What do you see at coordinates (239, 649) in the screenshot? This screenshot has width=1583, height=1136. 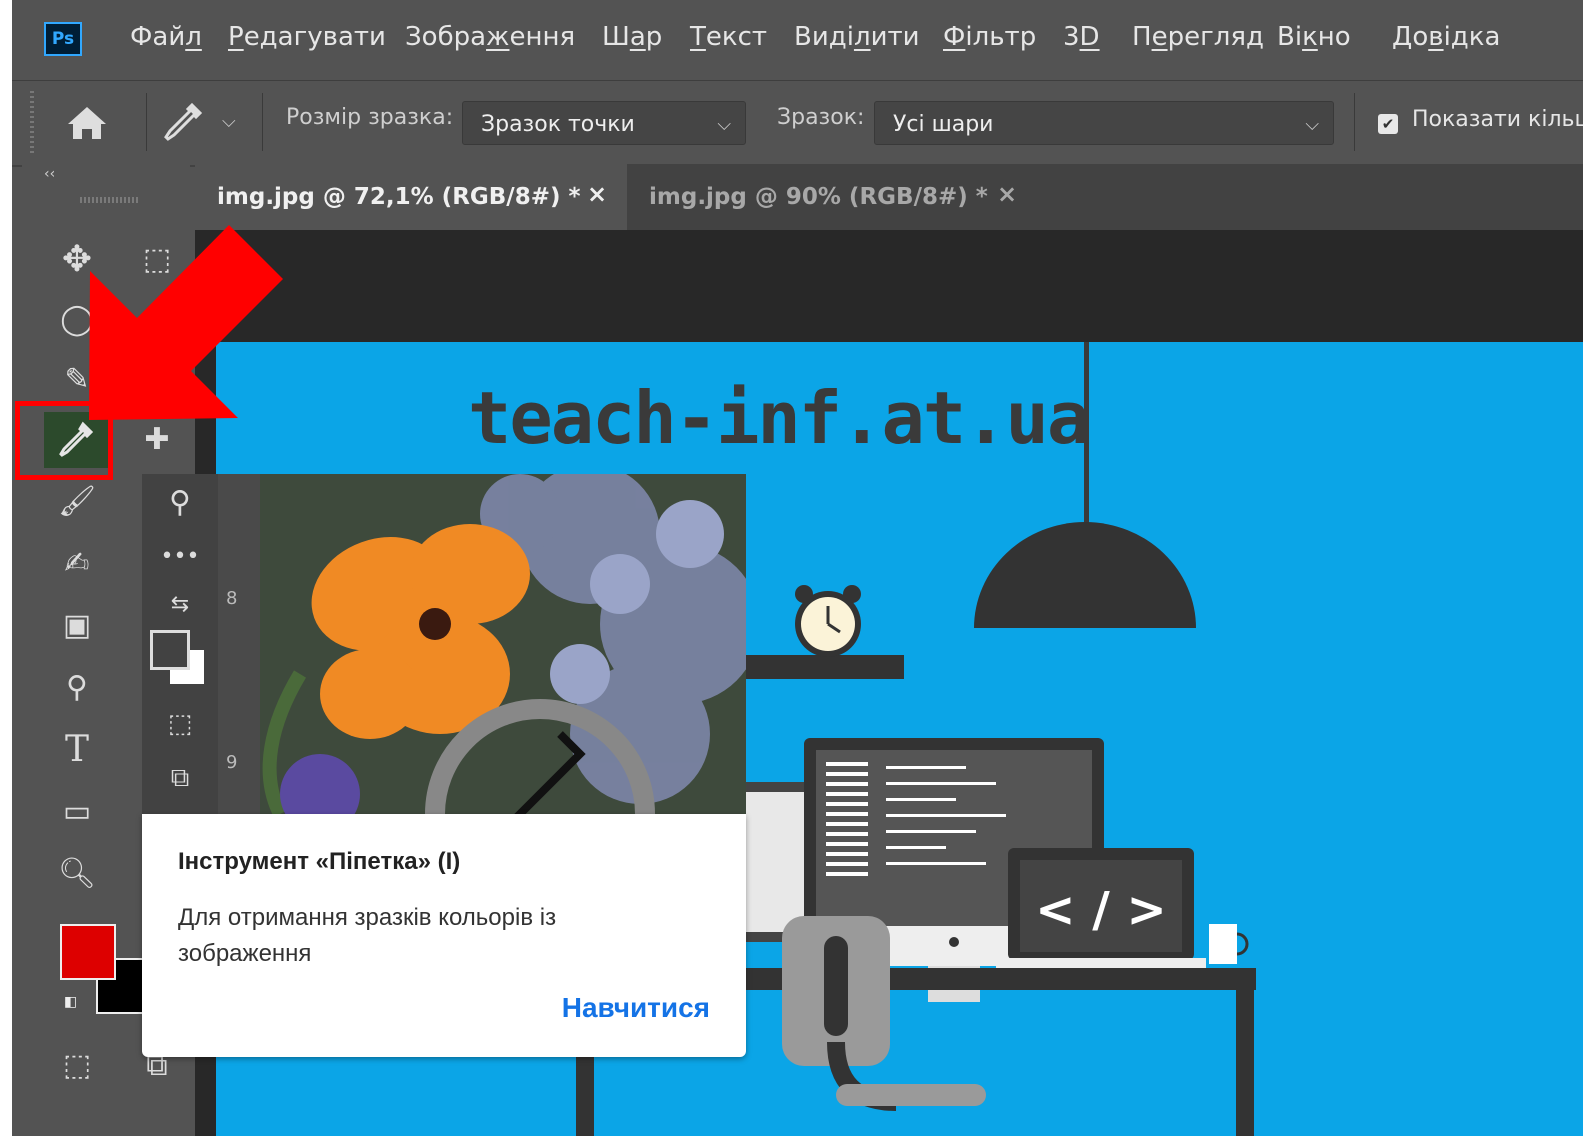 I see `tooltip-ruler: 8 9` at bounding box center [239, 649].